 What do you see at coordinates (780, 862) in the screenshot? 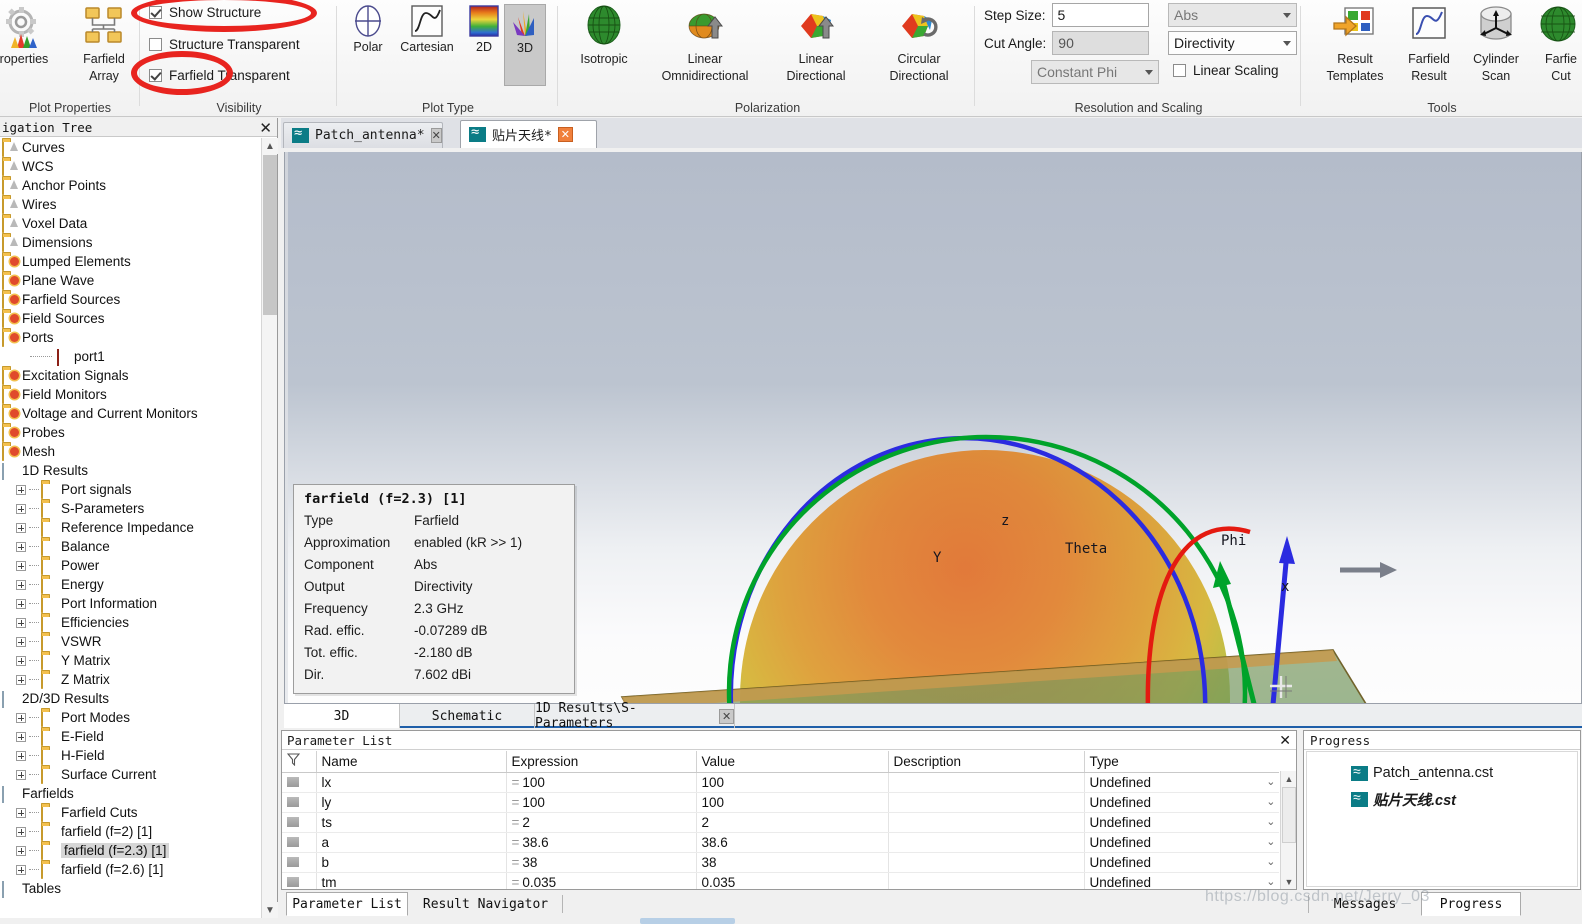
I see `table-row: b = 38 38 Undefined ⌄` at bounding box center [780, 862].